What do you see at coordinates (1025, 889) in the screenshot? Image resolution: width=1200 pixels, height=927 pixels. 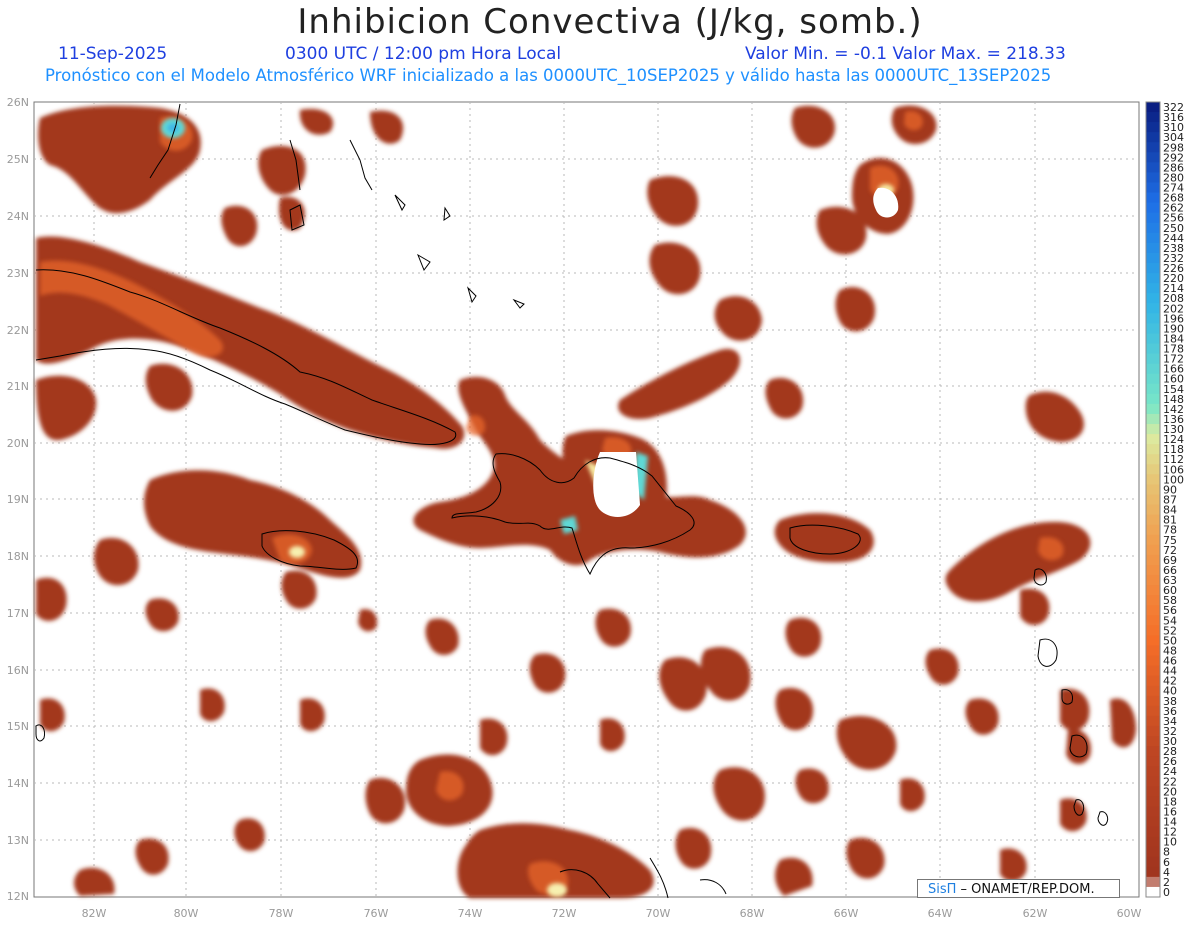 I see `credit-text: – ONAMET/REP.DOM.` at bounding box center [1025, 889].